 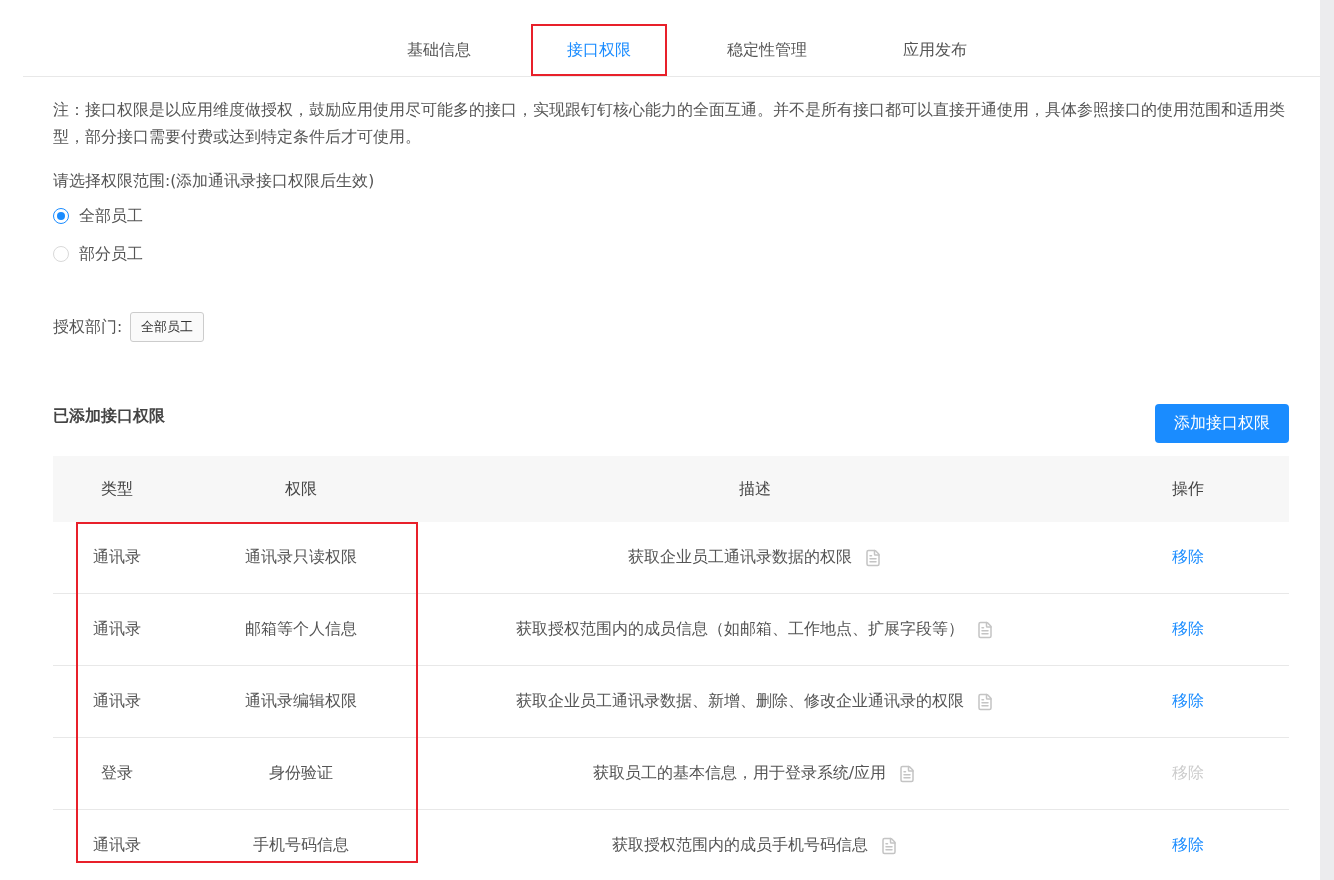 I want to click on column-header: 权限, so click(x=301, y=489).